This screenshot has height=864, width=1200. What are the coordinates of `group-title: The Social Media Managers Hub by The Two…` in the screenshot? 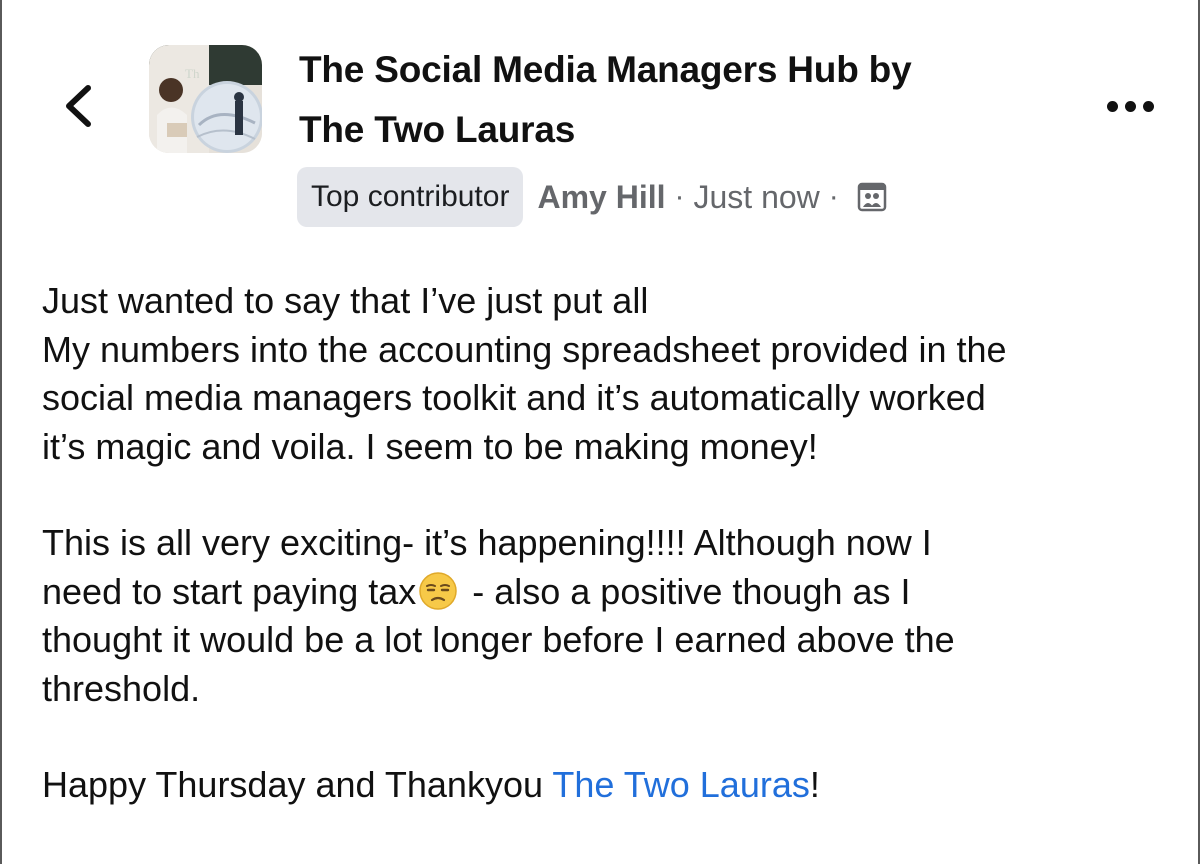 It's located at (659, 100).